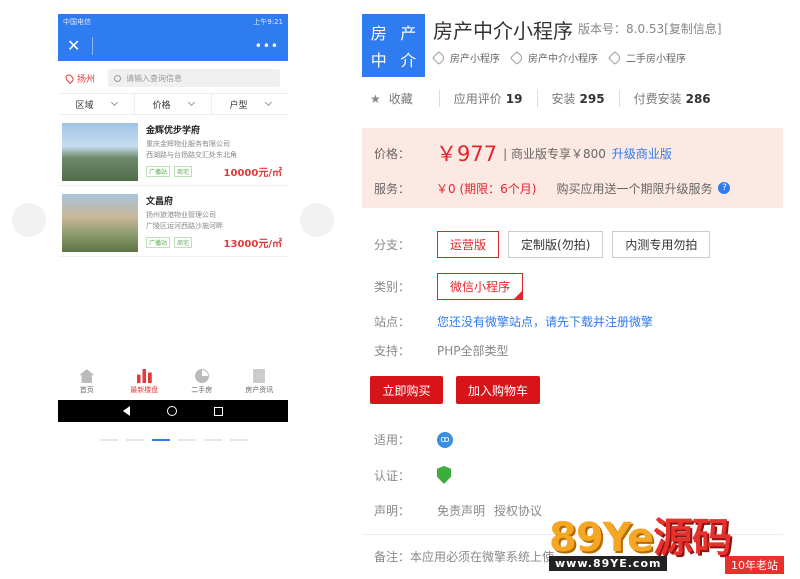 This screenshot has width=800, height=579. I want to click on stat-reviews: 应用评价 19, so click(487, 98).